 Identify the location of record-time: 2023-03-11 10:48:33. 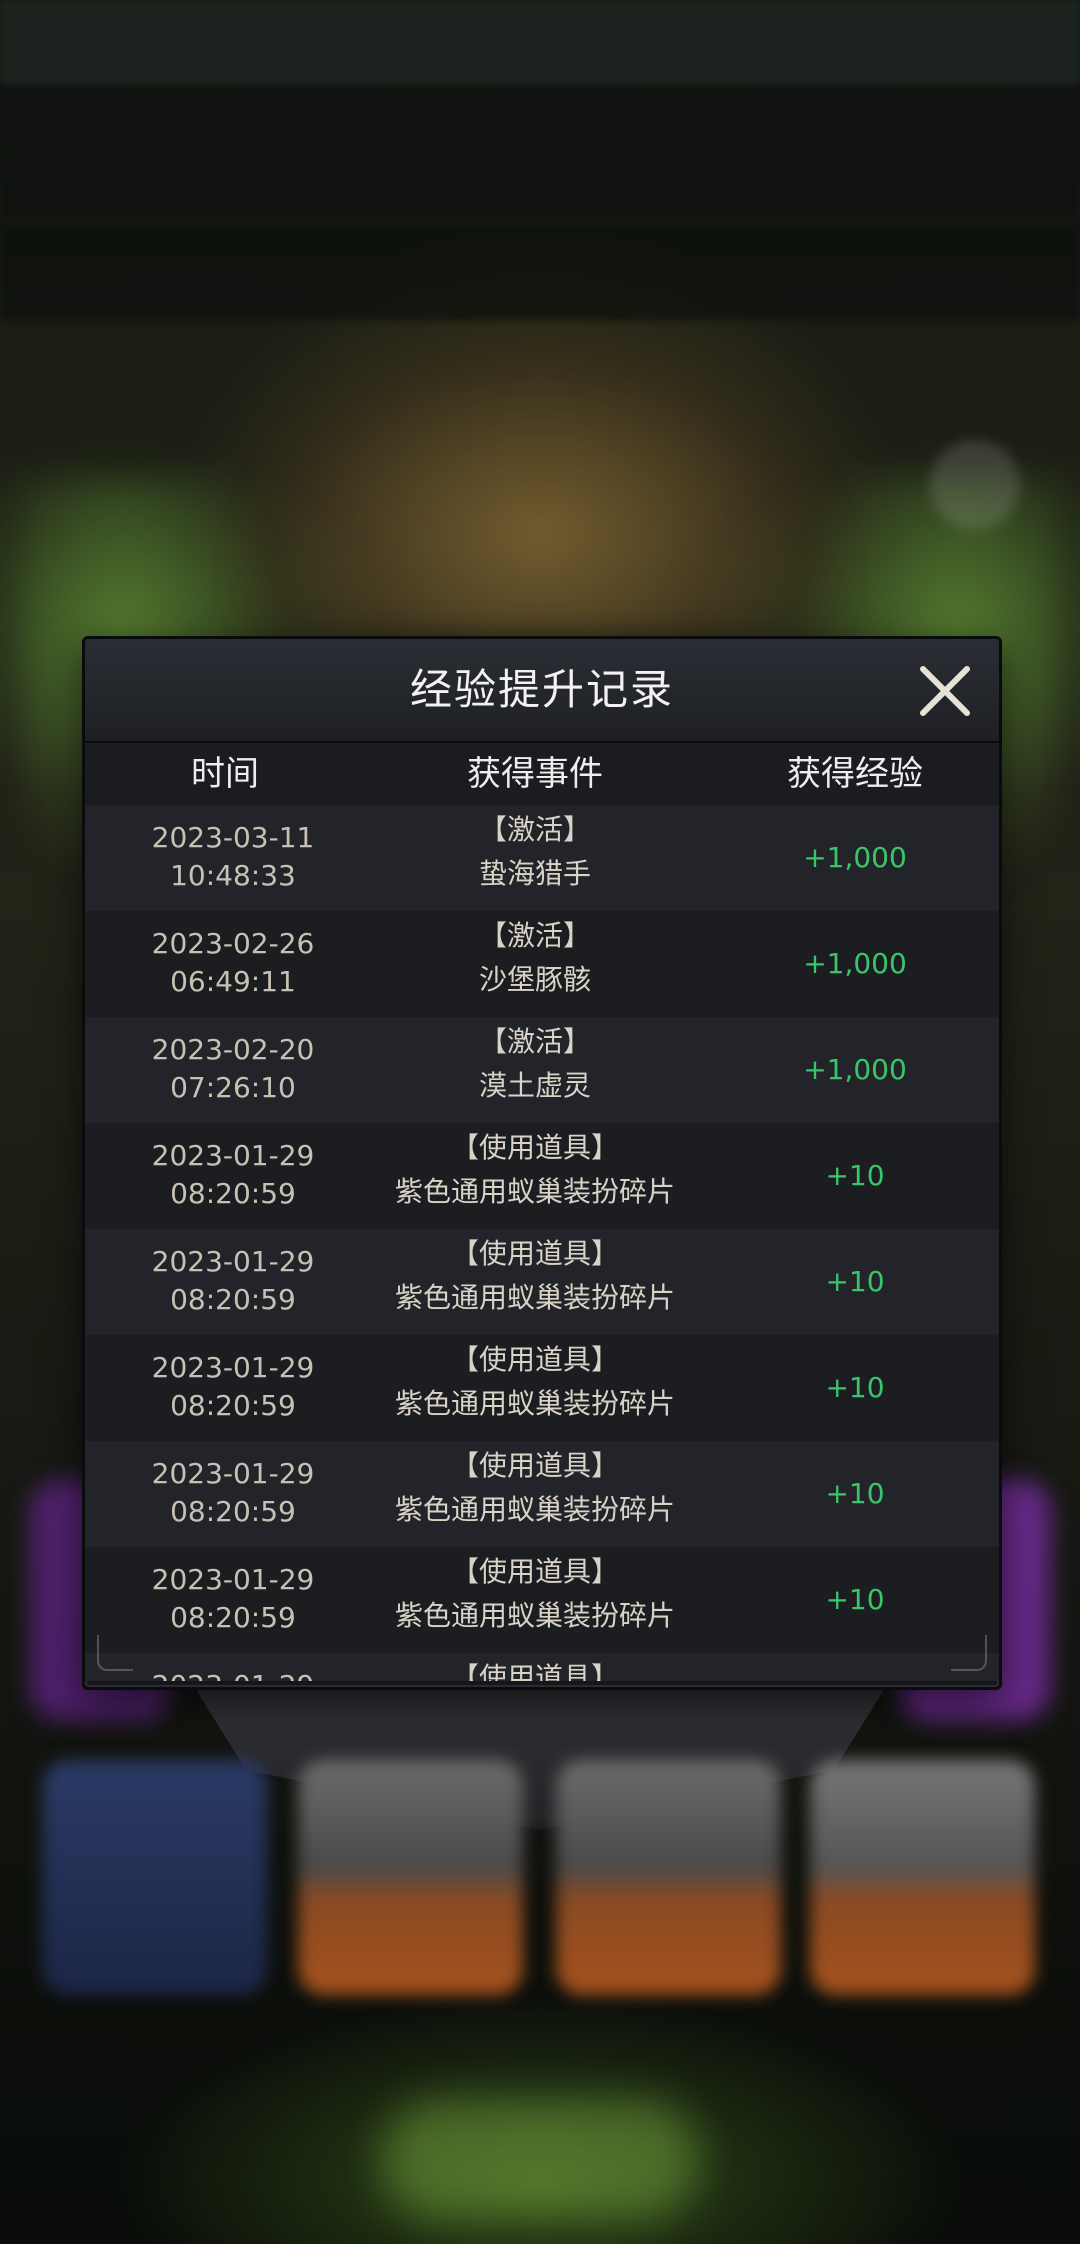
(233, 857).